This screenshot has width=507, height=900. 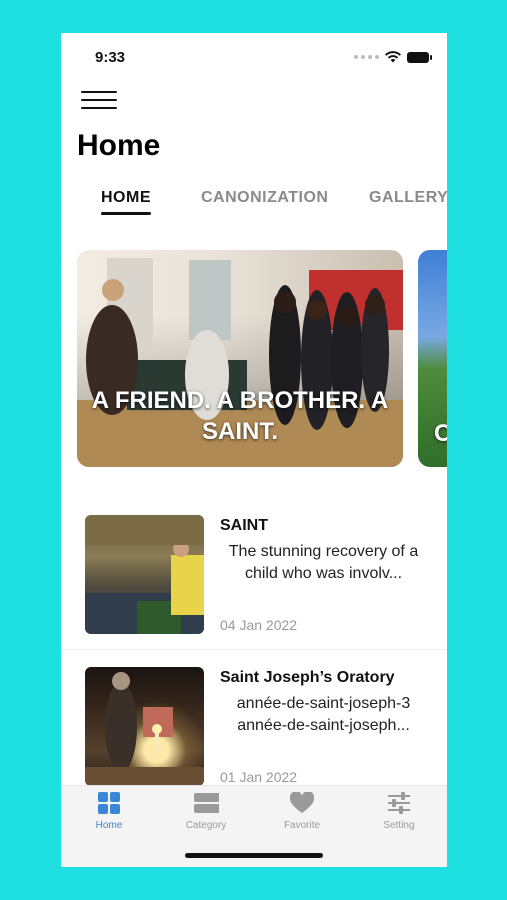 I want to click on divider, so click(x=254, y=649).